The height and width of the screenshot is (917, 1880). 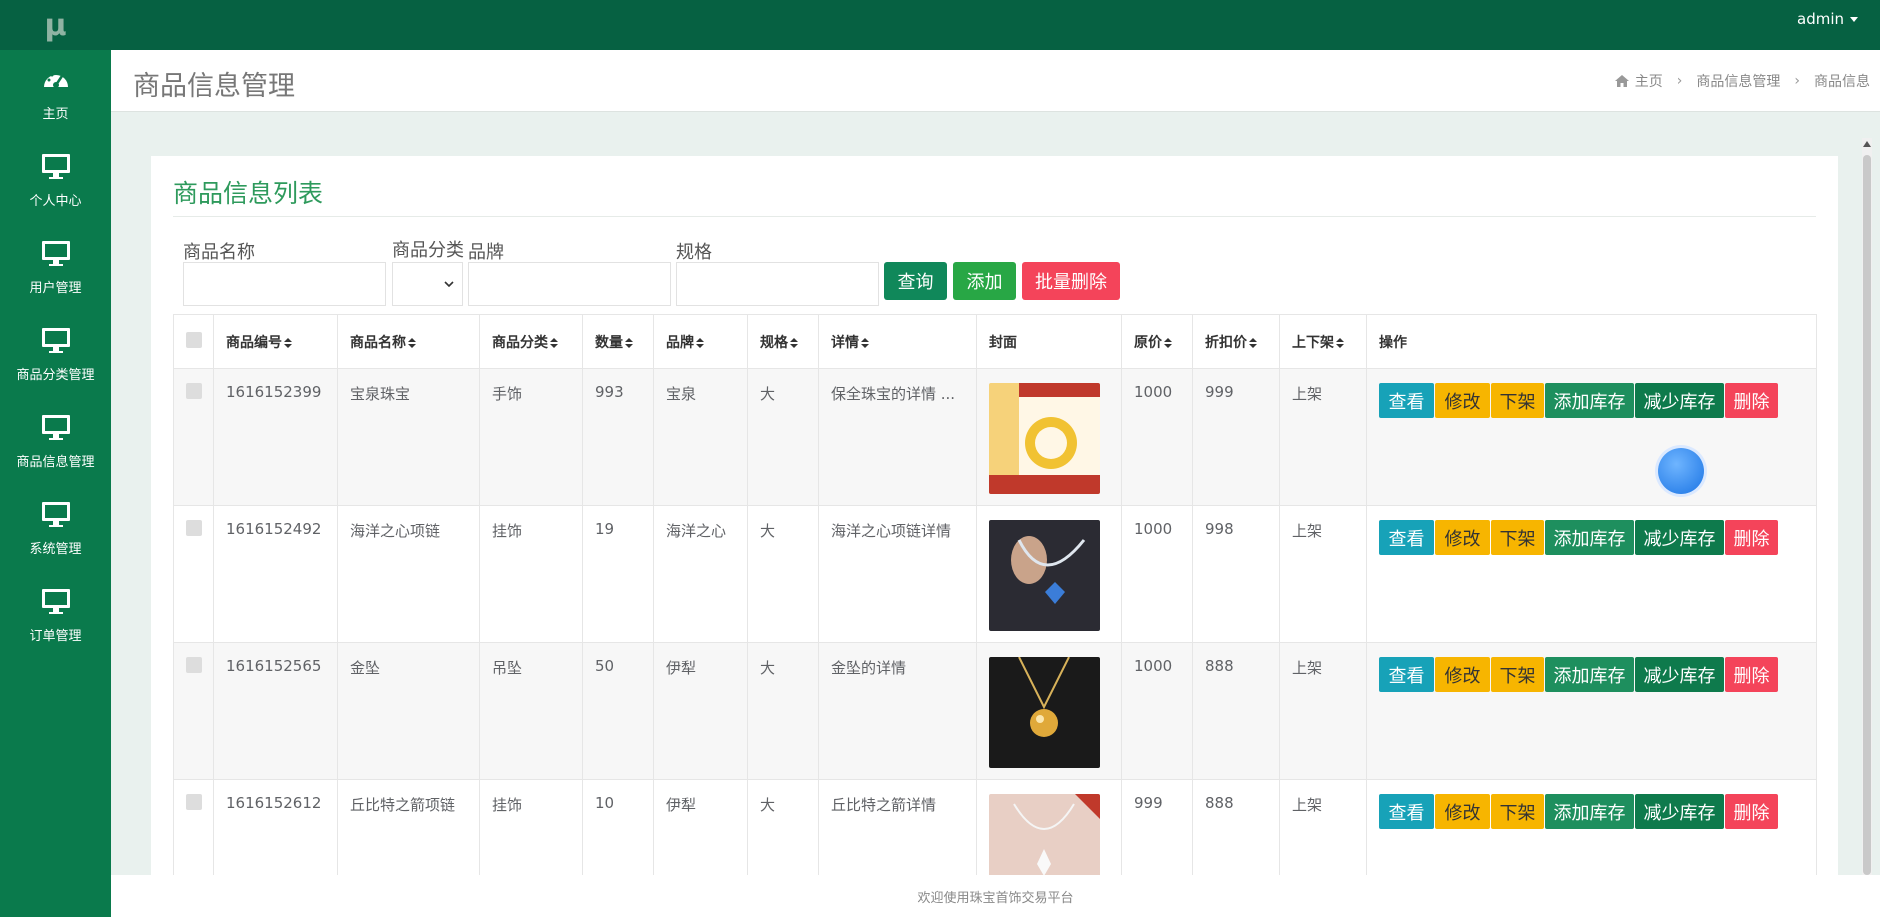 What do you see at coordinates (569, 284) in the screenshot?
I see `brand-input` at bounding box center [569, 284].